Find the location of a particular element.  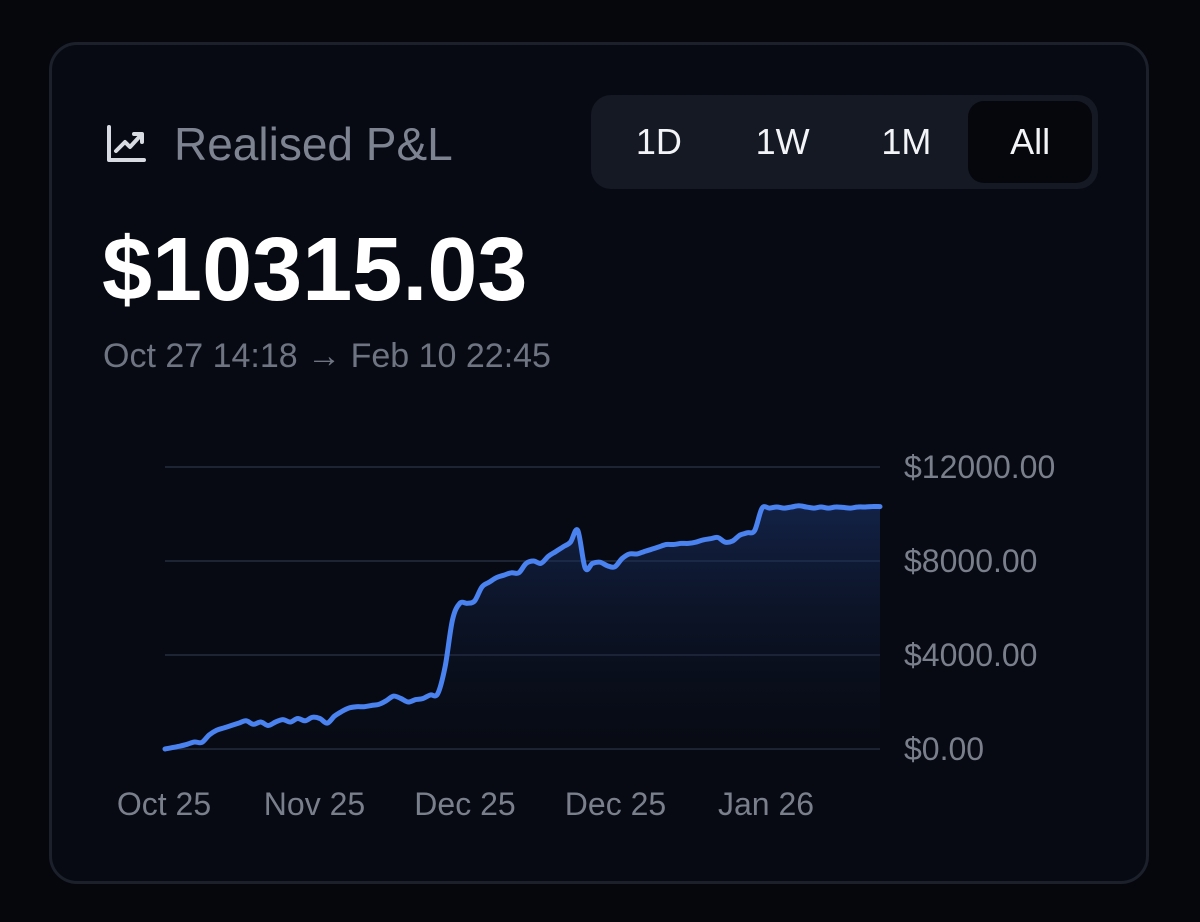

period-range-text: Oct 27 14:18 → Feb 10 22:45 is located at coordinates (327, 356).